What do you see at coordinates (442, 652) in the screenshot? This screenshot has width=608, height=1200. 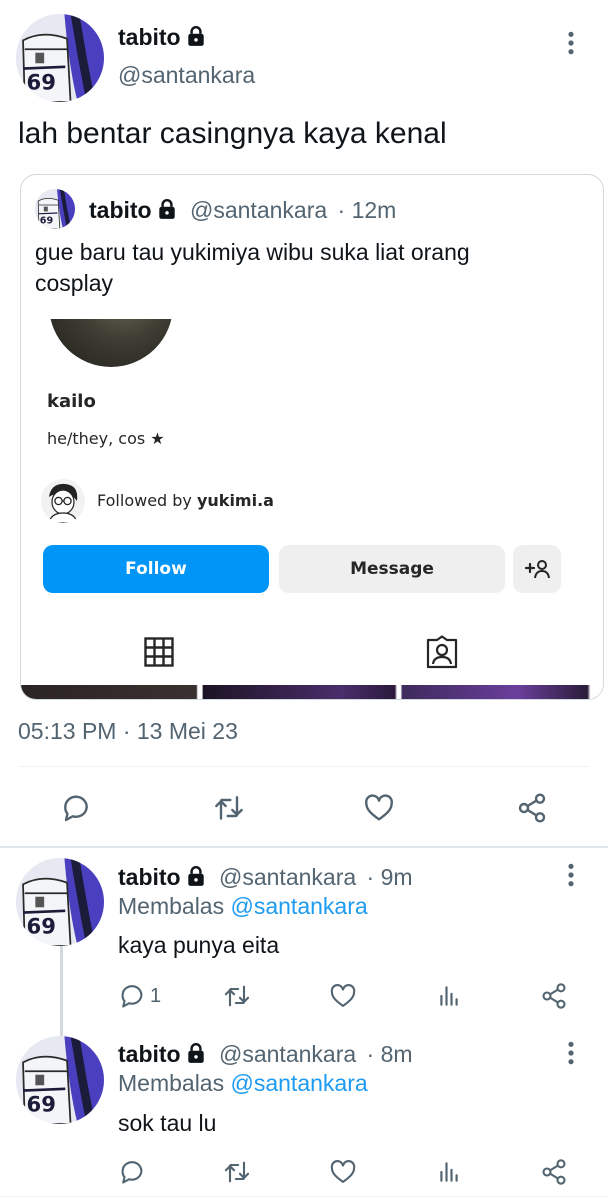 I see `tagged-icon` at bounding box center [442, 652].